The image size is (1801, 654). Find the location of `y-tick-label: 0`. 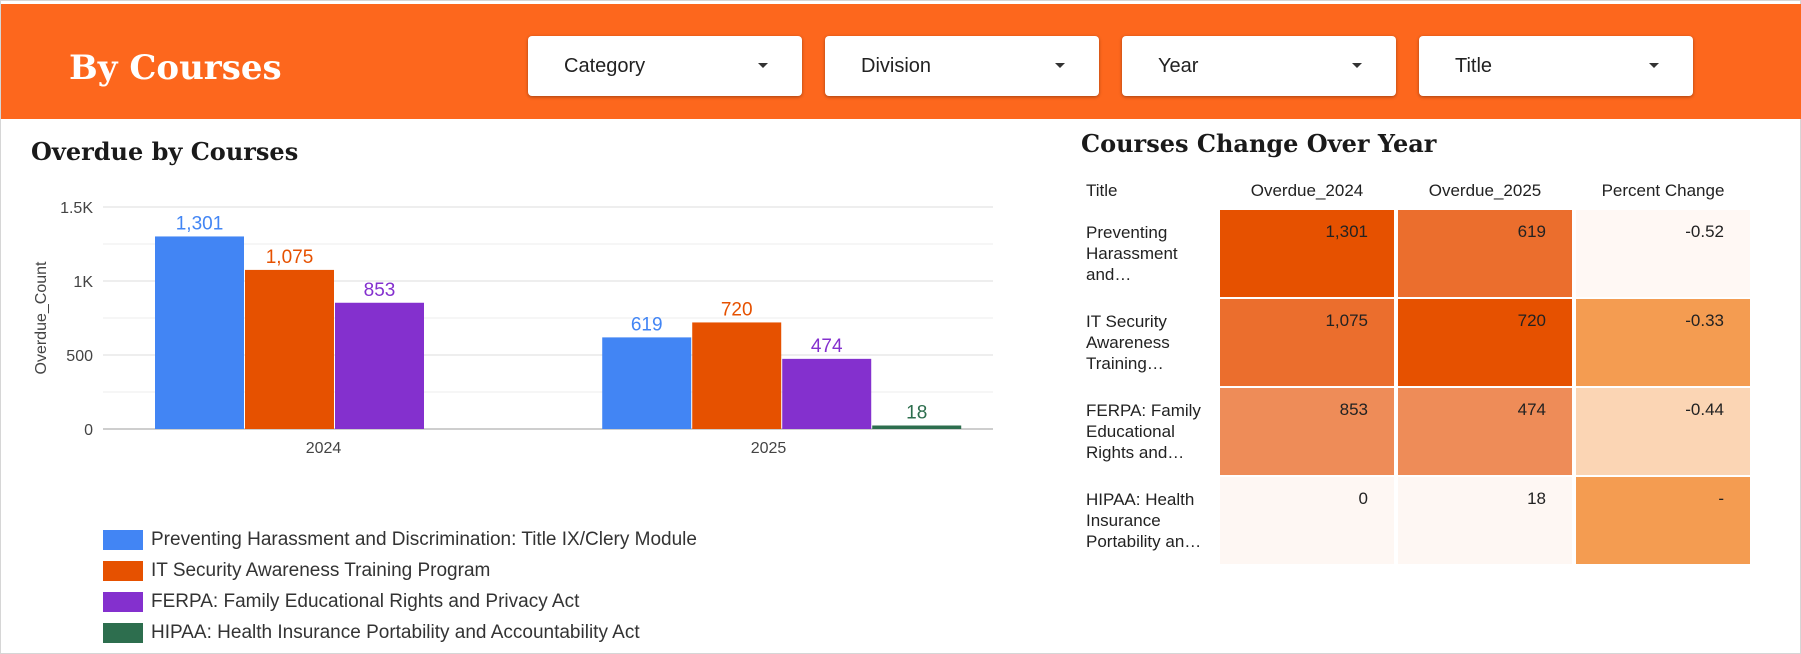

y-tick-label: 0 is located at coordinates (88, 430).